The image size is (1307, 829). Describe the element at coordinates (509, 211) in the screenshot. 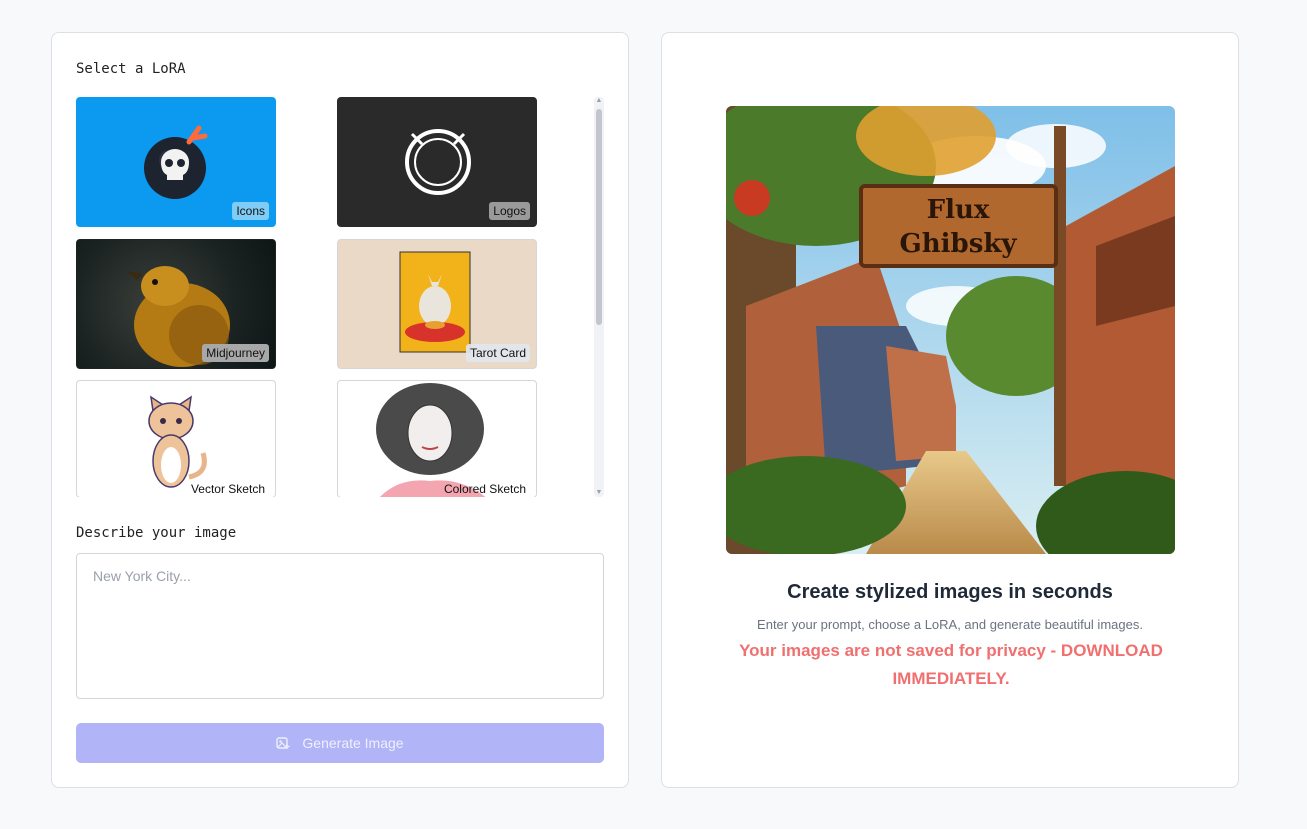

I see `lora-card-label: Logos` at that location.